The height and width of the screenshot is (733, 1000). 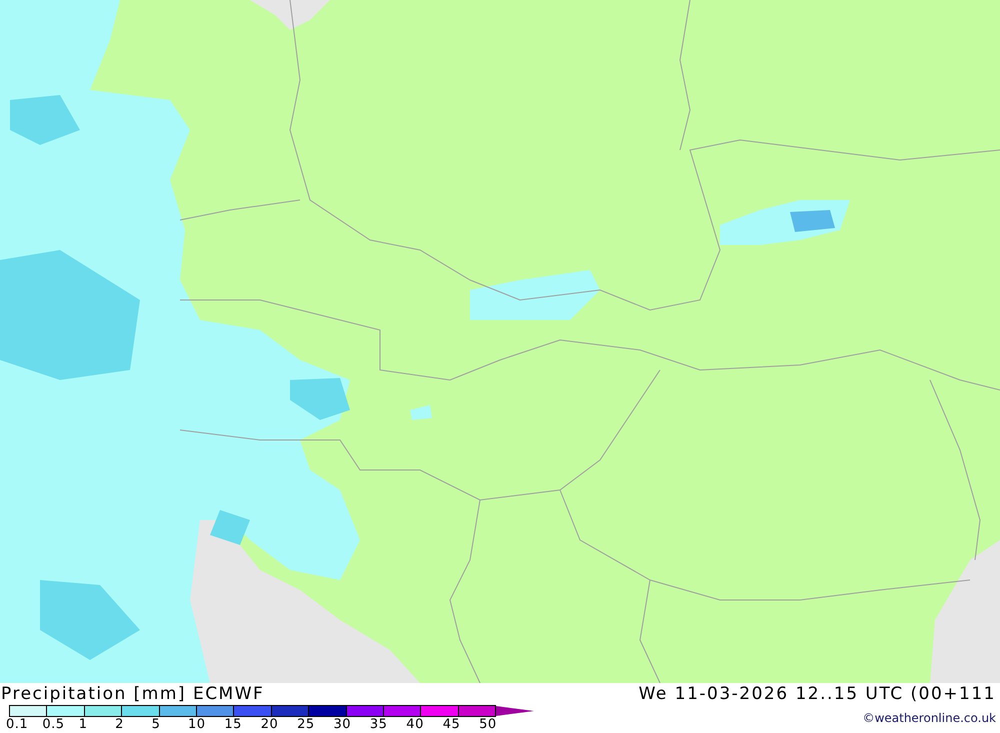 What do you see at coordinates (83, 724) in the screenshot?
I see `legend-label: 1` at bounding box center [83, 724].